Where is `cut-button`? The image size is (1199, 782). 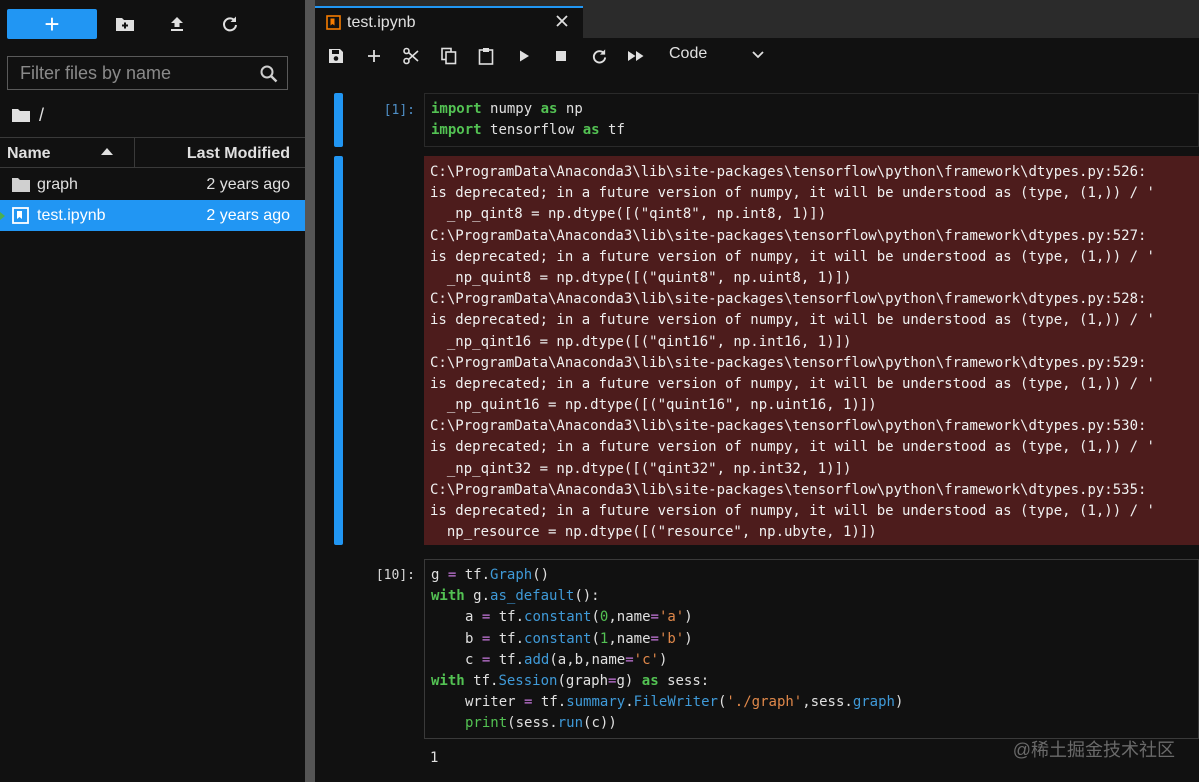
cut-button is located at coordinates (411, 56).